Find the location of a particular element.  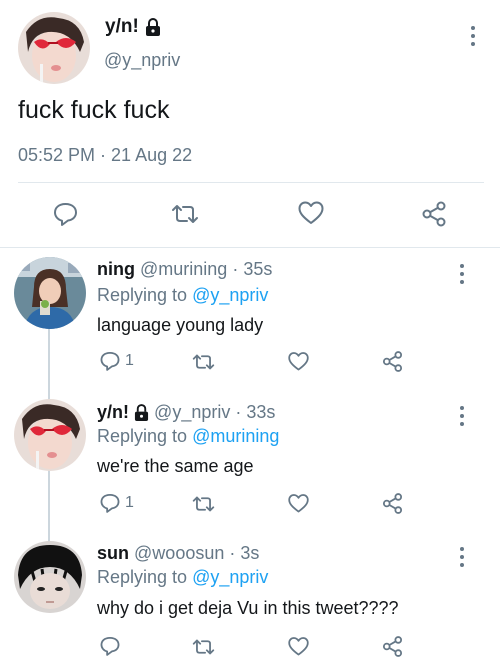

main-author-handle: @y_npriv is located at coordinates (142, 60).